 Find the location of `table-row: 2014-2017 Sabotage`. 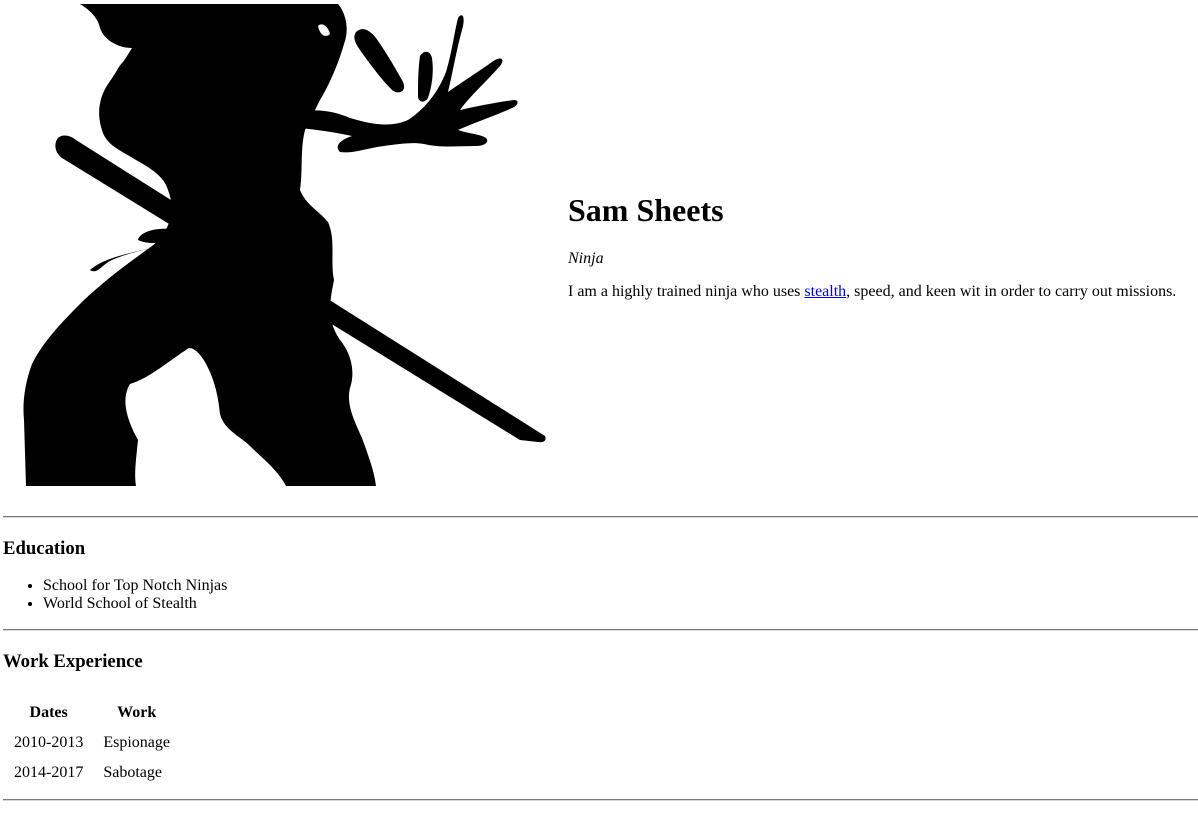

table-row: 2014-2017 Sabotage is located at coordinates (92, 773).